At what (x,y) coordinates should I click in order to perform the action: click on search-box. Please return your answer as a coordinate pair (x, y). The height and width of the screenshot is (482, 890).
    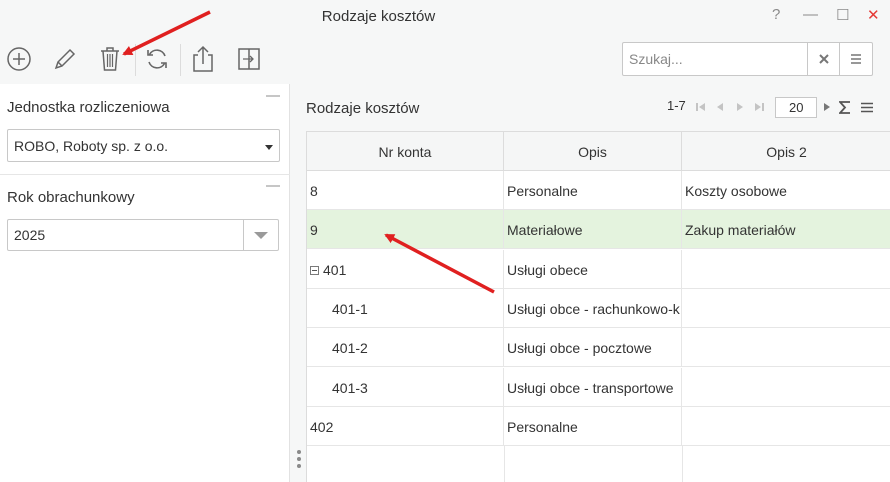
    Looking at the image, I should click on (747, 59).